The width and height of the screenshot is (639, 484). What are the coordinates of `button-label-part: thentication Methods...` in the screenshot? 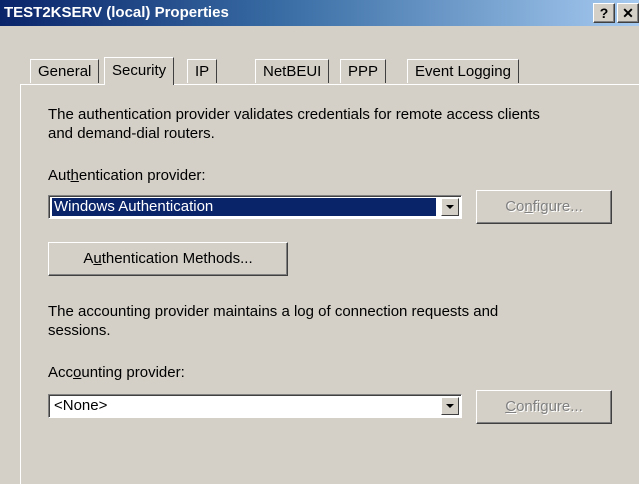 It's located at (177, 258).